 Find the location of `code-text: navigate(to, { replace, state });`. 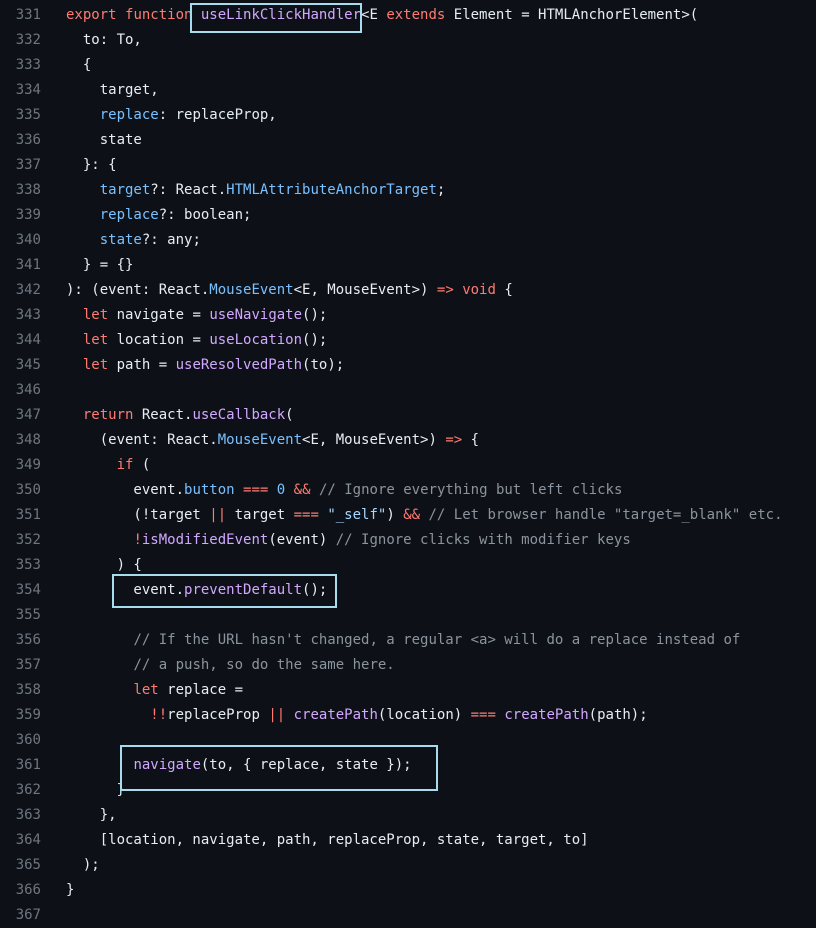

code-text: navigate(to, { replace, state }); is located at coordinates (238, 765).